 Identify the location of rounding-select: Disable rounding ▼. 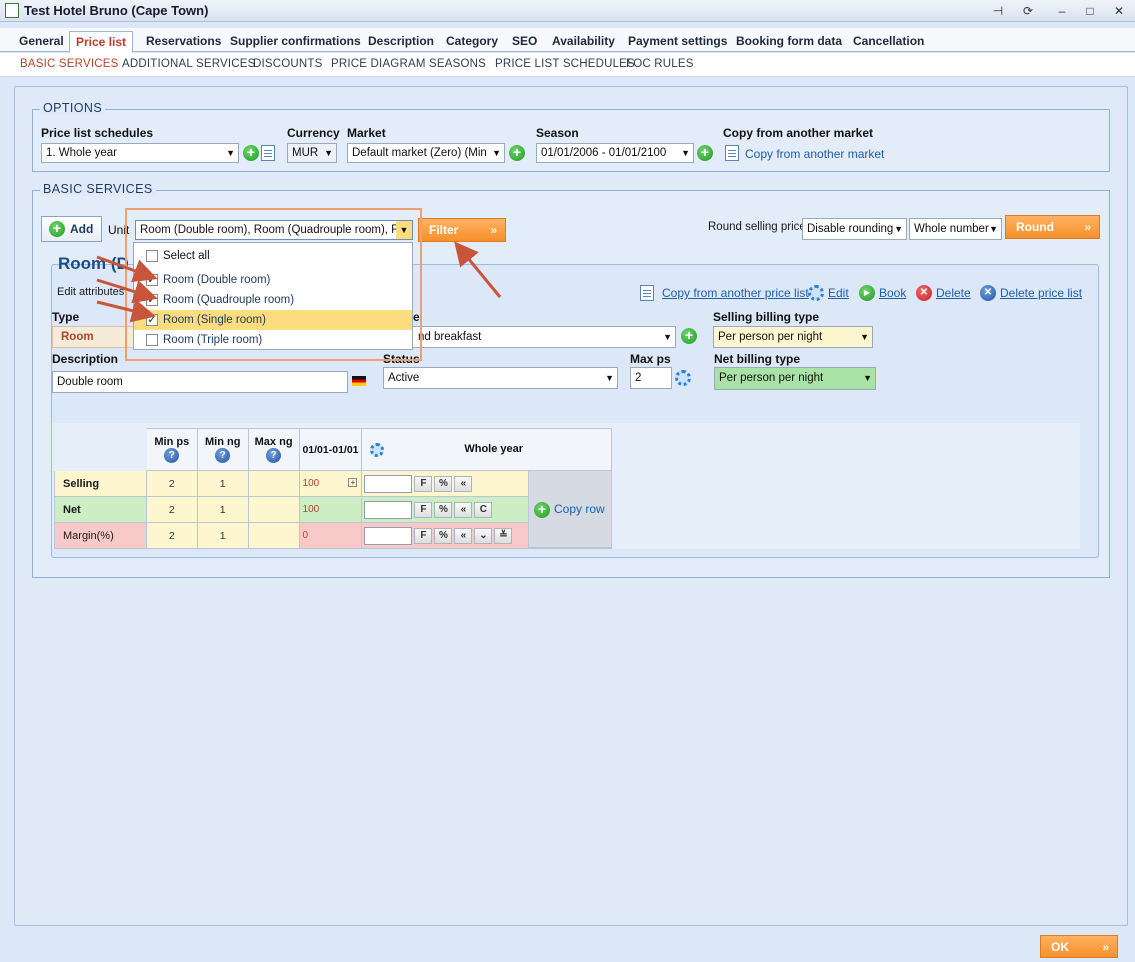
(854, 229).